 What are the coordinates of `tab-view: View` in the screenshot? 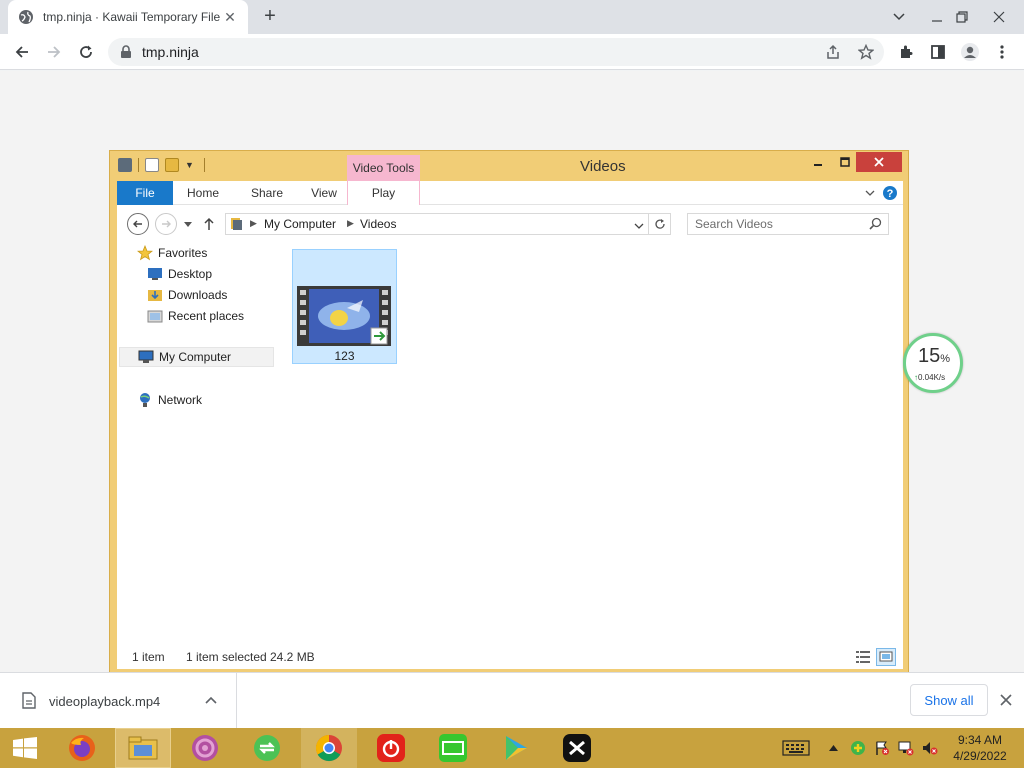 It's located at (324, 193).